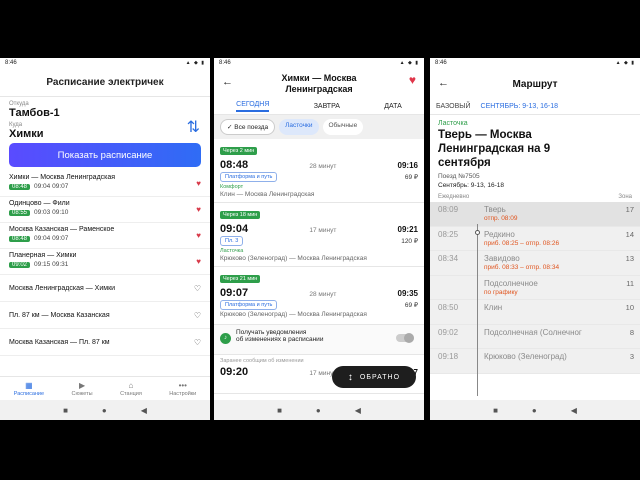 This screenshot has width=640, height=480. Describe the element at coordinates (253, 106) in the screenshot. I see `tab-today: СЕГОДНЯ` at that location.